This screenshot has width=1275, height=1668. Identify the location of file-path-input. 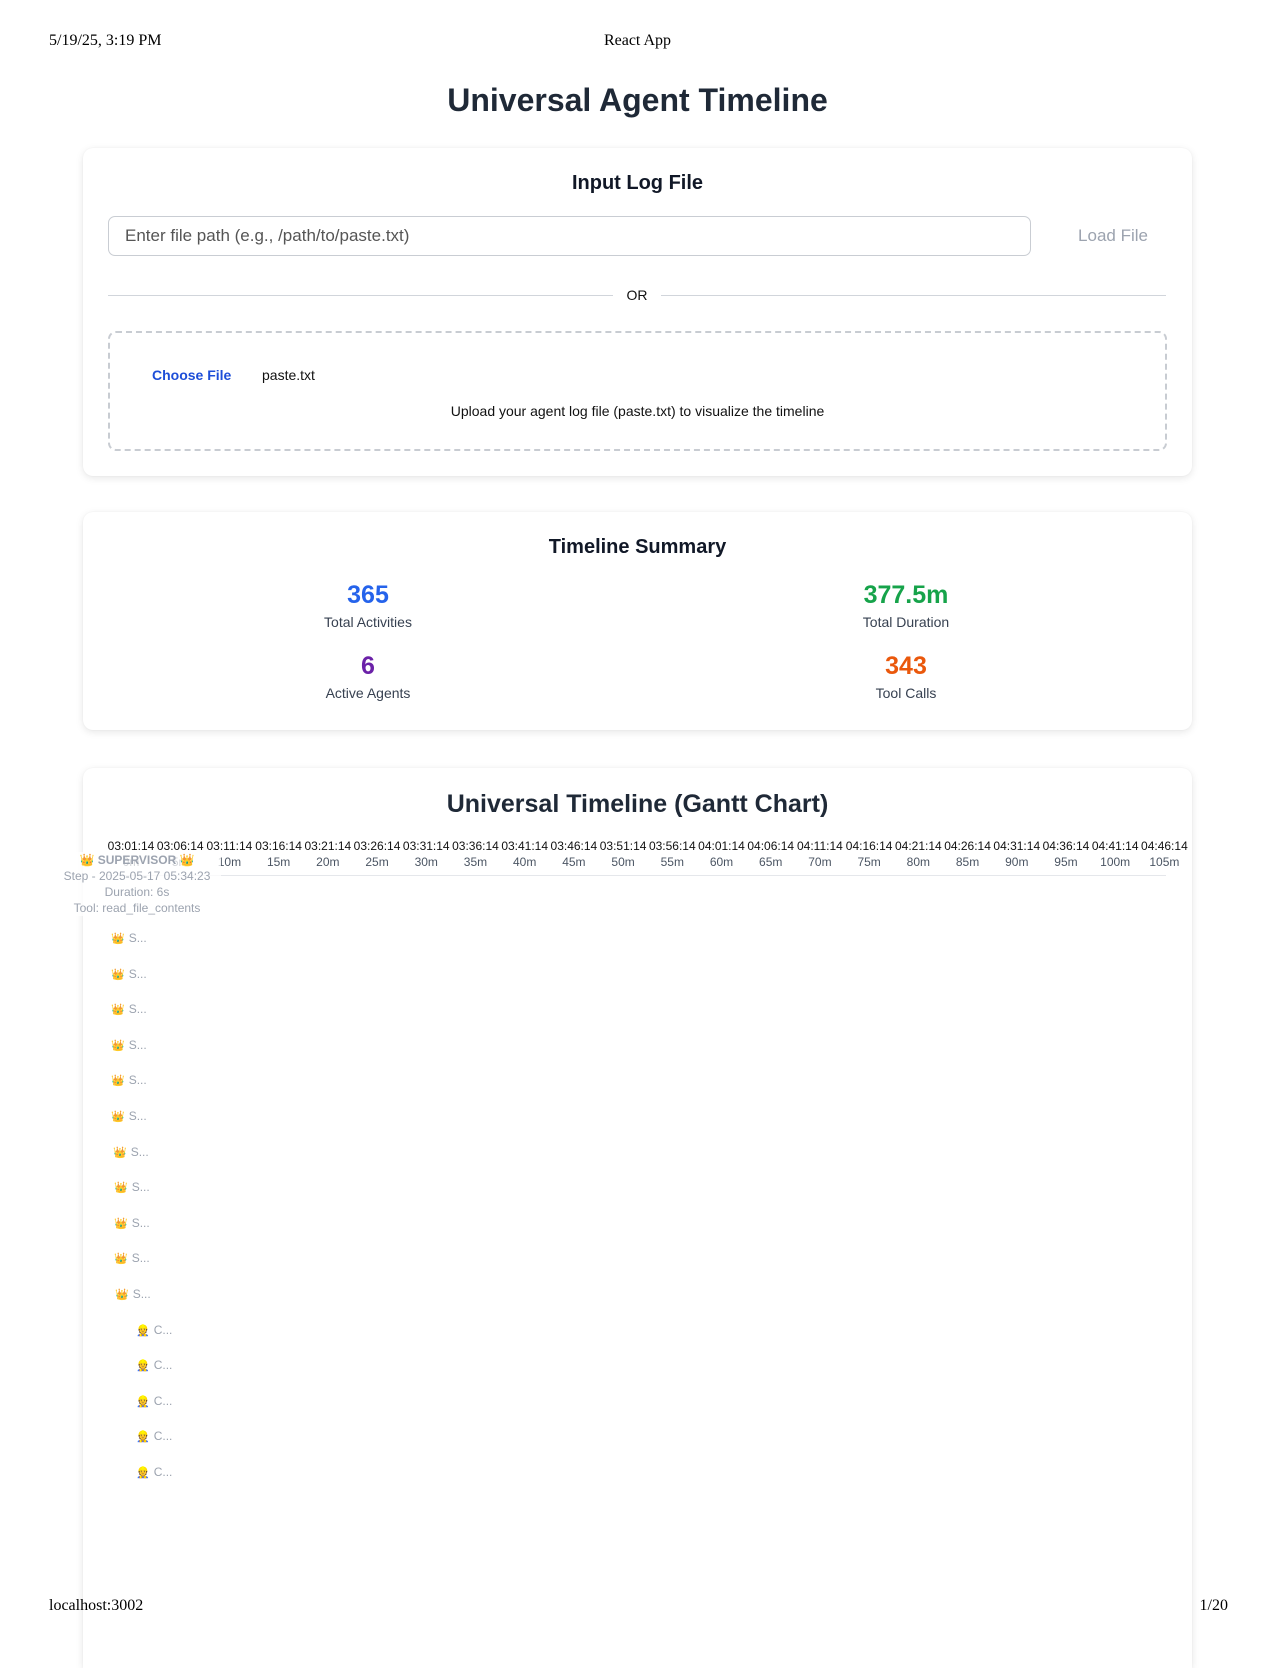
(569, 236).